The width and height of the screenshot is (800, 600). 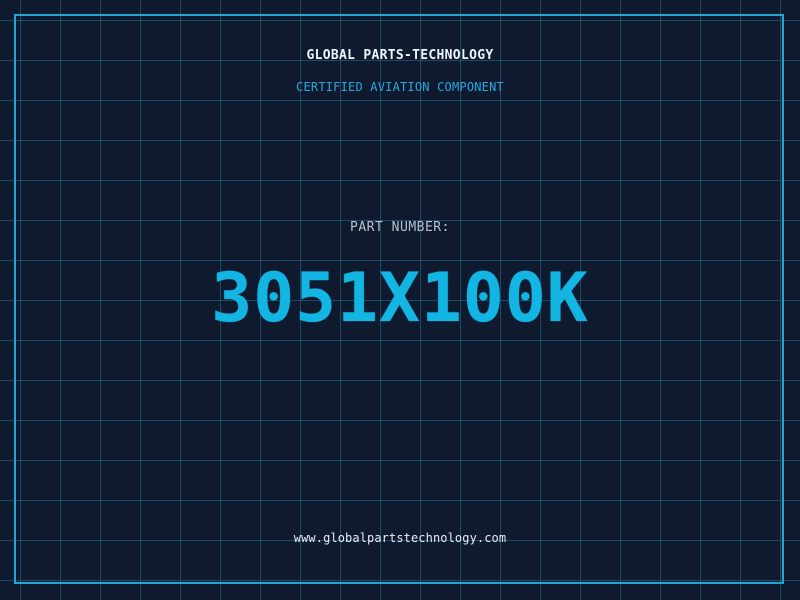 What do you see at coordinates (400, 55) in the screenshot?
I see `company-title: GLOBAL PARTS-TECHNOLOGY` at bounding box center [400, 55].